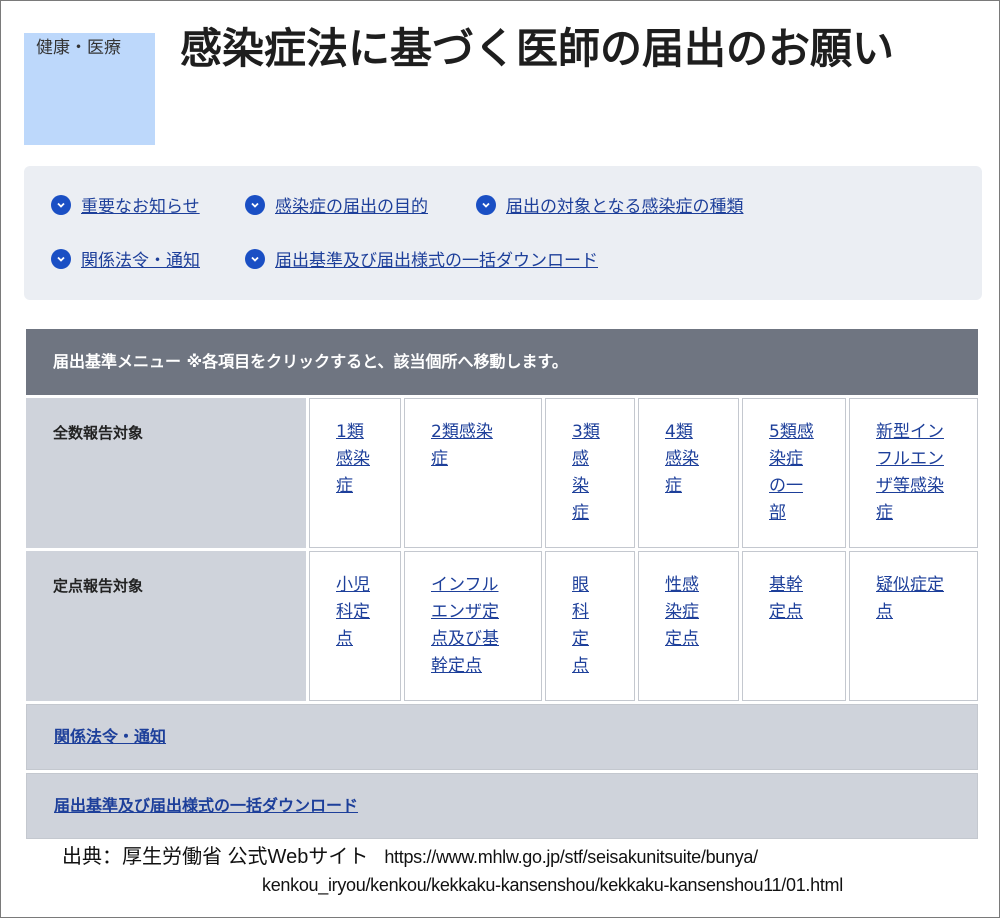 Image resolution: width=1000 pixels, height=918 pixels. What do you see at coordinates (625, 207) in the screenshot?
I see `toc-link-label: 届出の対象となる感染症の種類` at bounding box center [625, 207].